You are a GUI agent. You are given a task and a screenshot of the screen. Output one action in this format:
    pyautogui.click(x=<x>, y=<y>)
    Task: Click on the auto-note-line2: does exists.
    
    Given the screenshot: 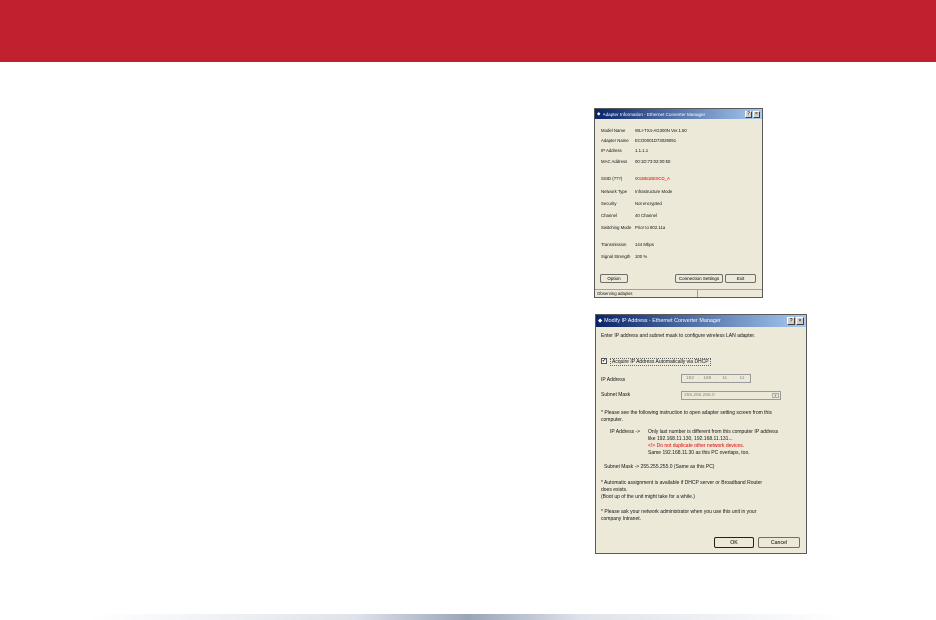 What is the action you would take?
    pyautogui.click(x=614, y=490)
    